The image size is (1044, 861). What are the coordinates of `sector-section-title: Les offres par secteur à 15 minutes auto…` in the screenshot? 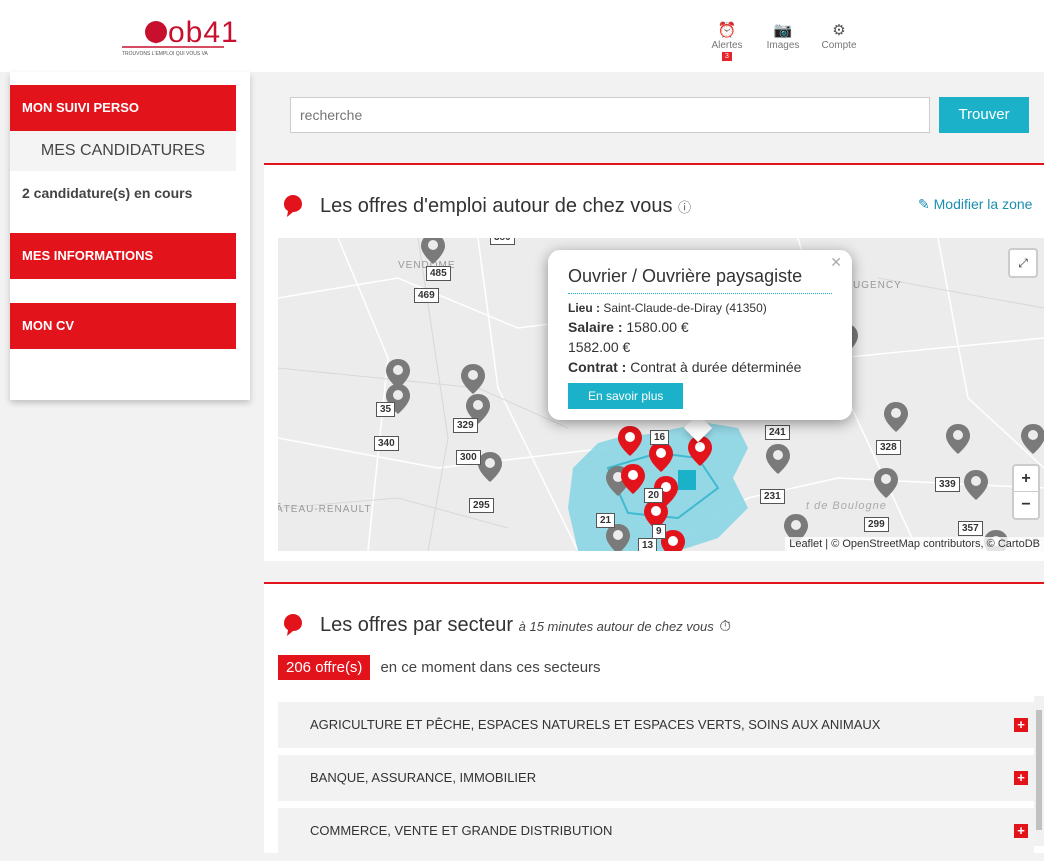 It's located at (525, 625).